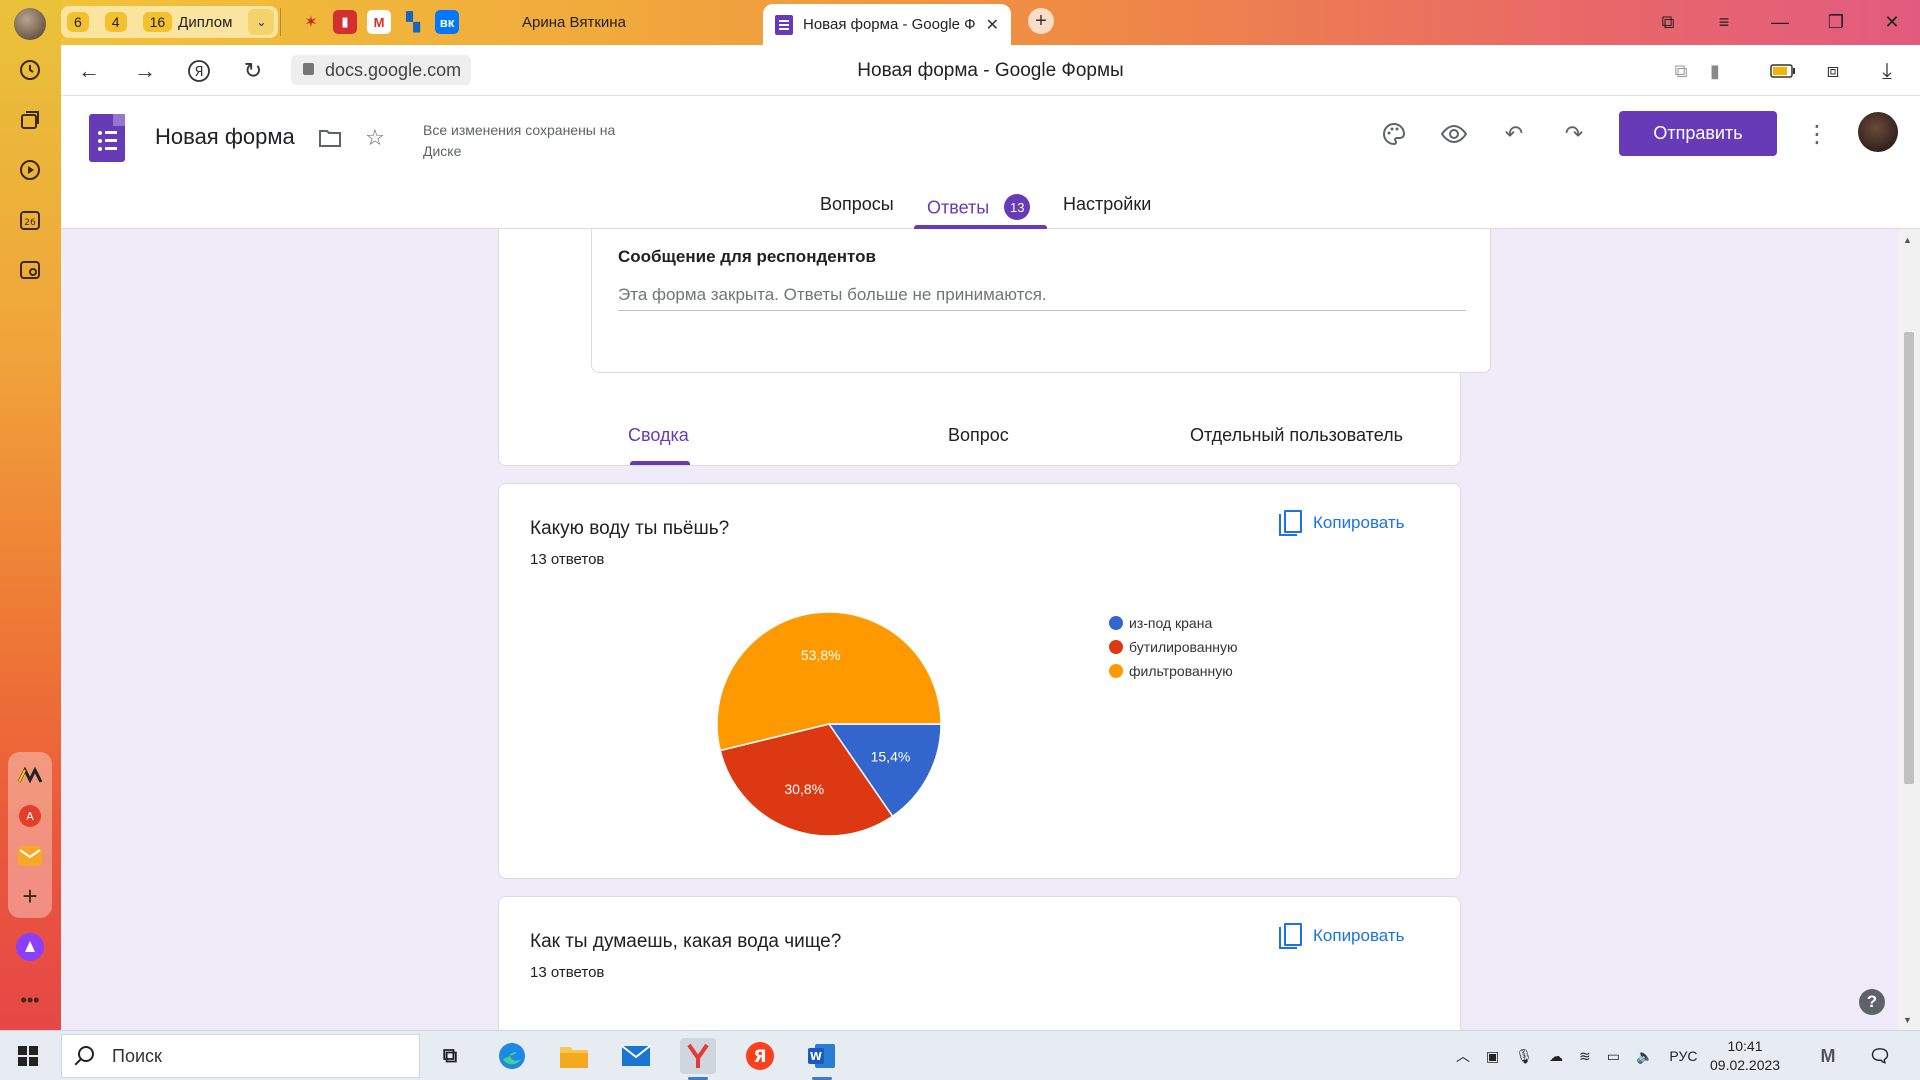 This screenshot has height=1080, width=1920. What do you see at coordinates (145, 71) in the screenshot?
I see `forward-icon: →` at bounding box center [145, 71].